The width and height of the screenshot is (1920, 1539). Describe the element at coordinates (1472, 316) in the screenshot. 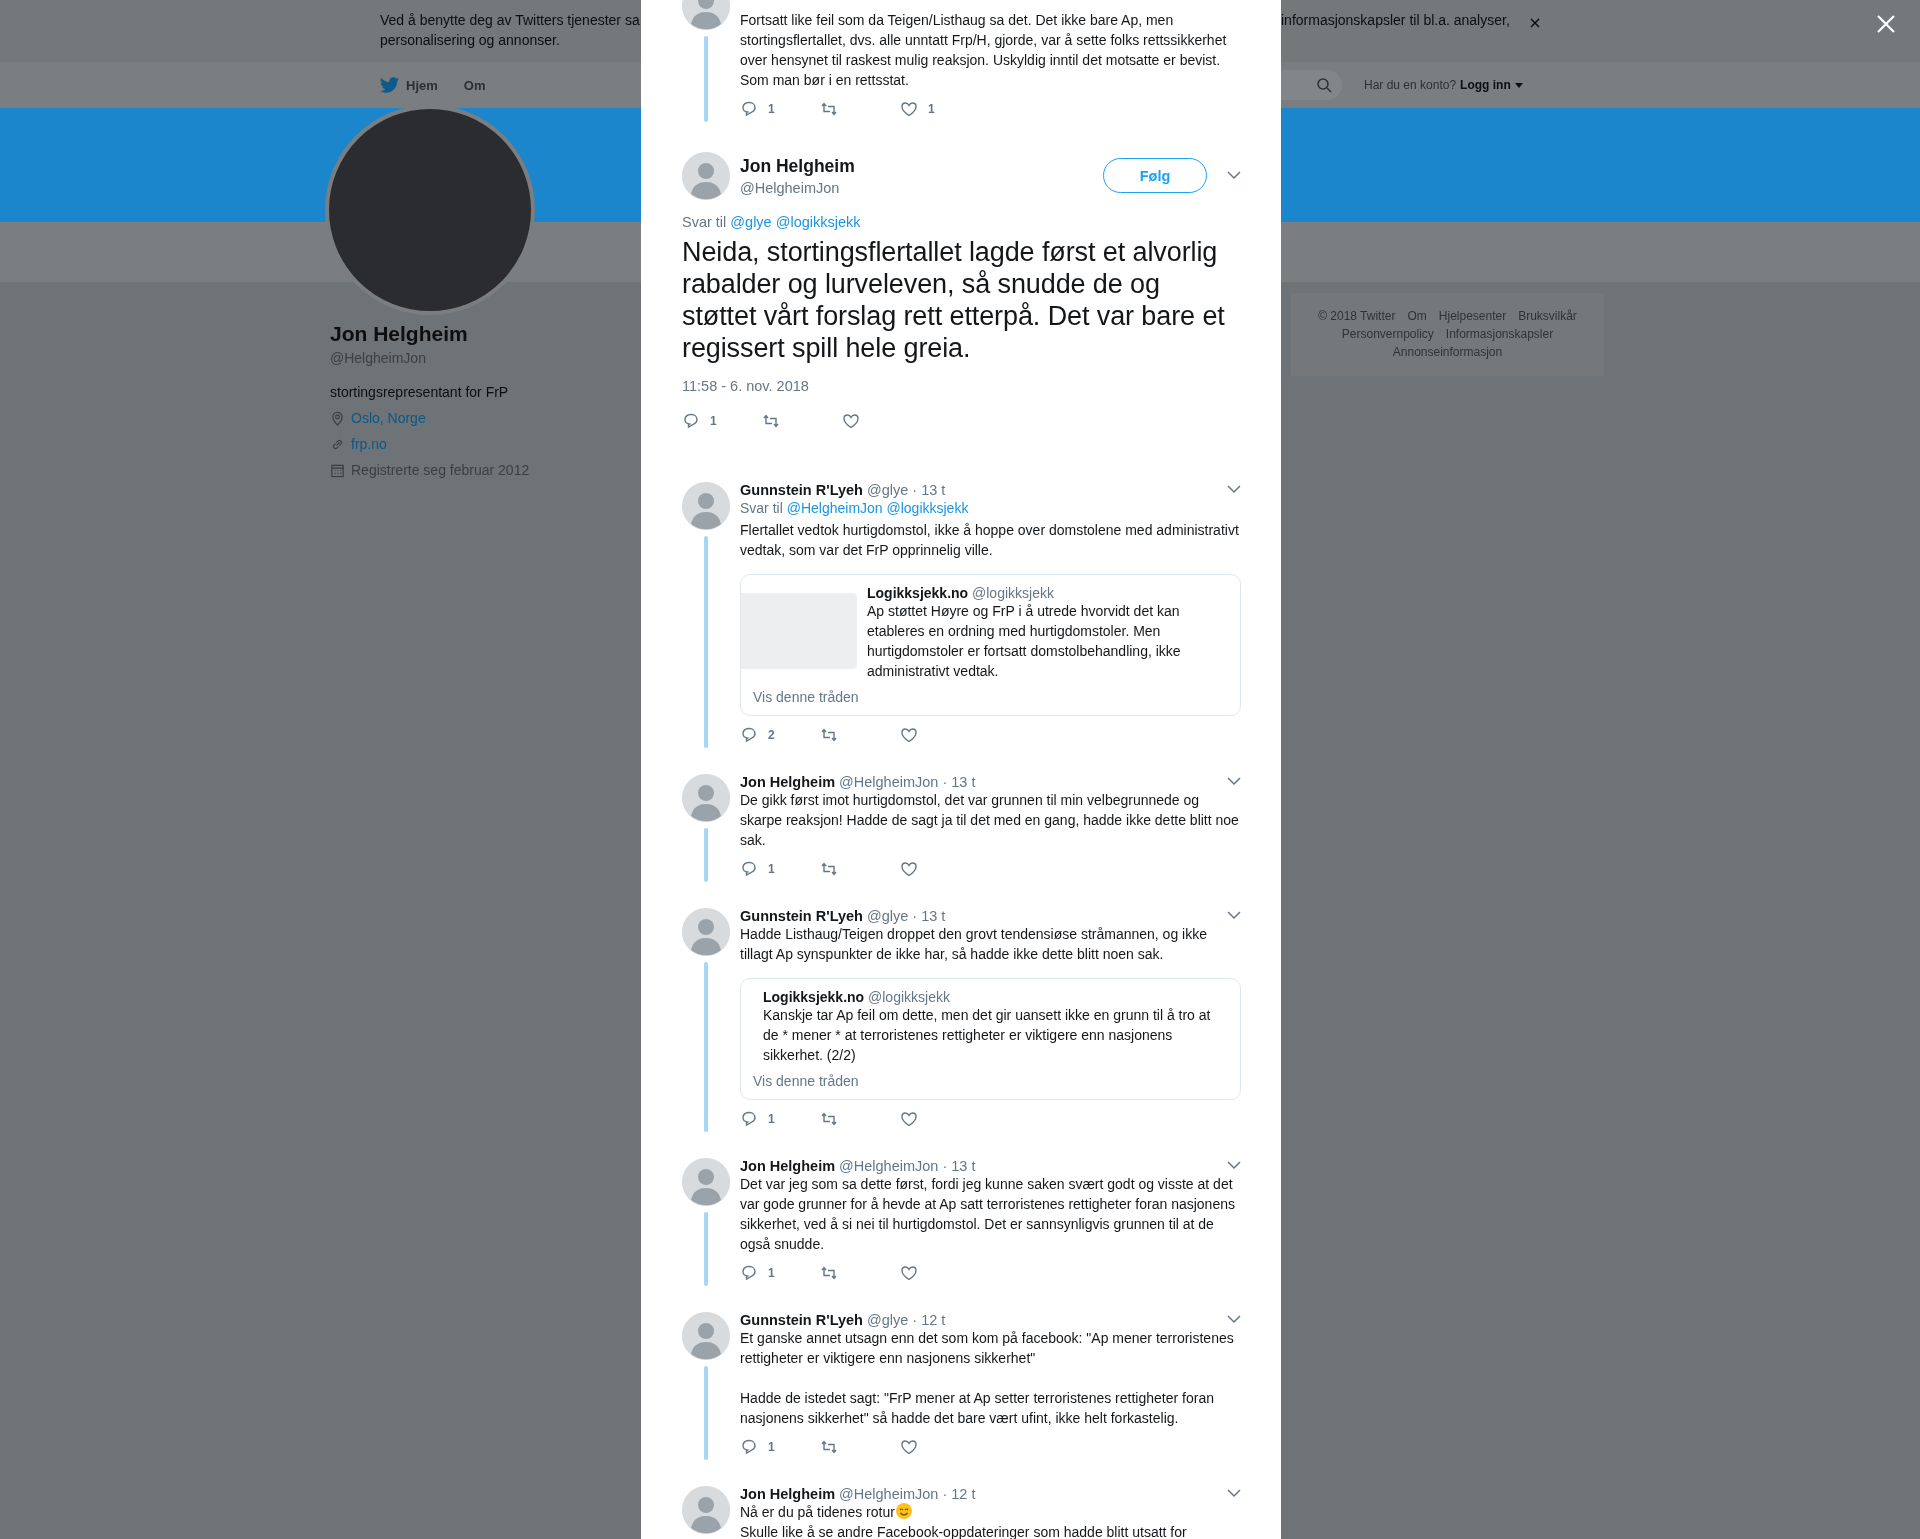

I see `footer-link: Hjelpesenter` at that location.